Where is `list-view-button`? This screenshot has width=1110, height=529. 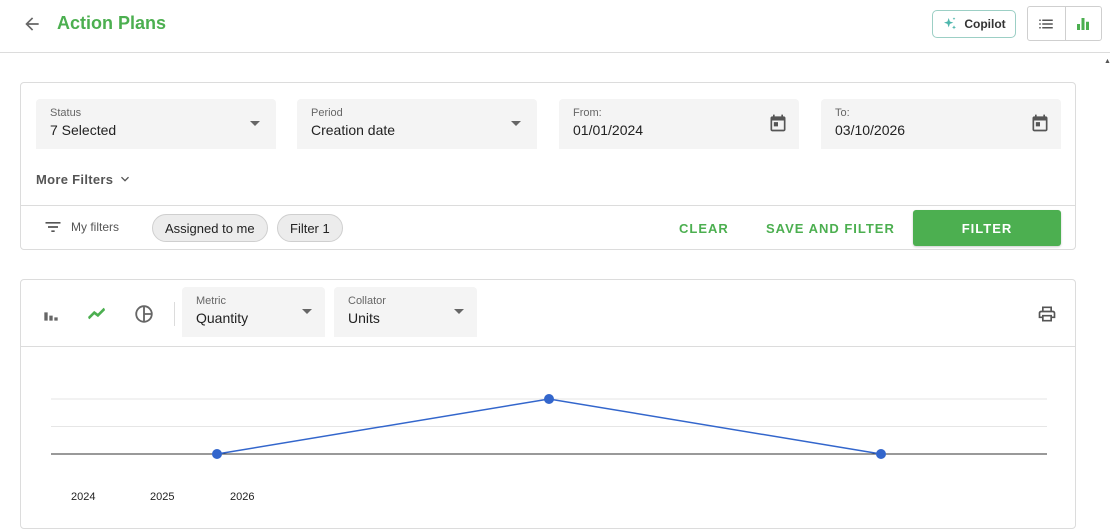 list-view-button is located at coordinates (1046, 23).